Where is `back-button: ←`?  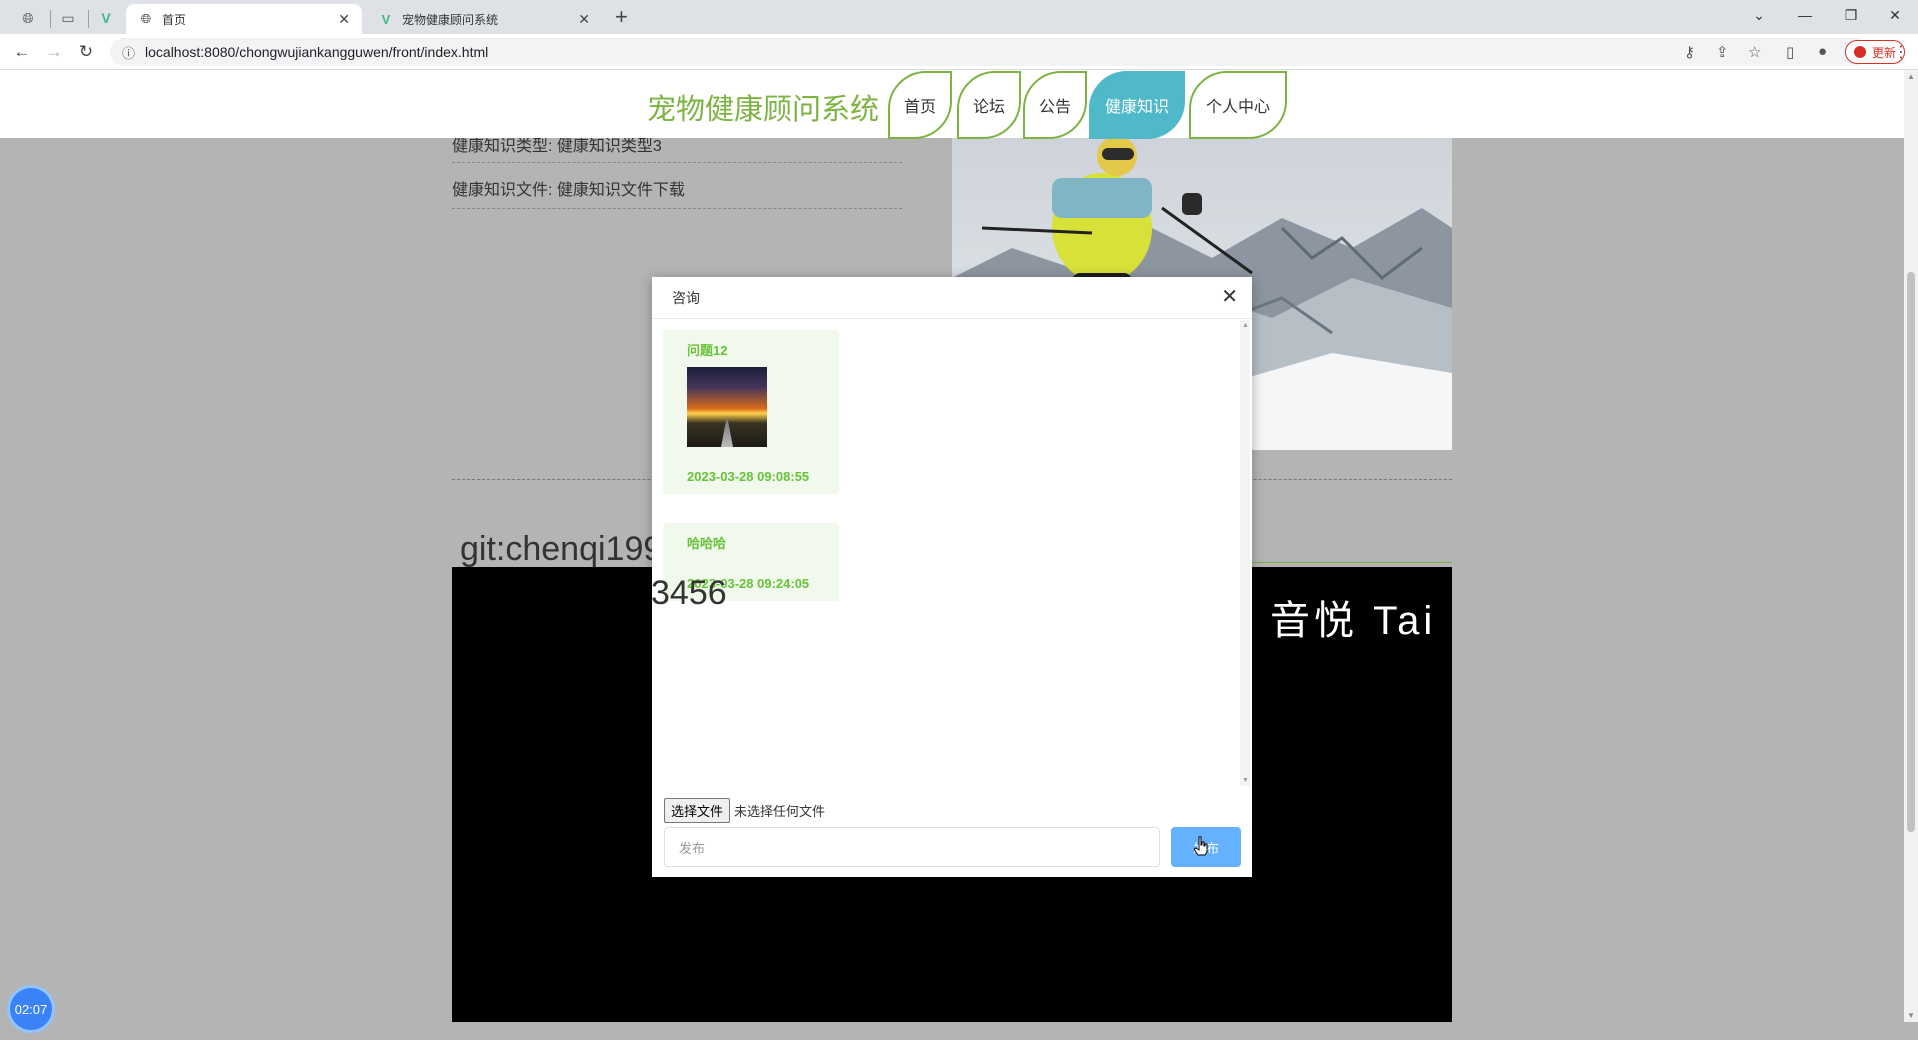 back-button: ← is located at coordinates (22, 52).